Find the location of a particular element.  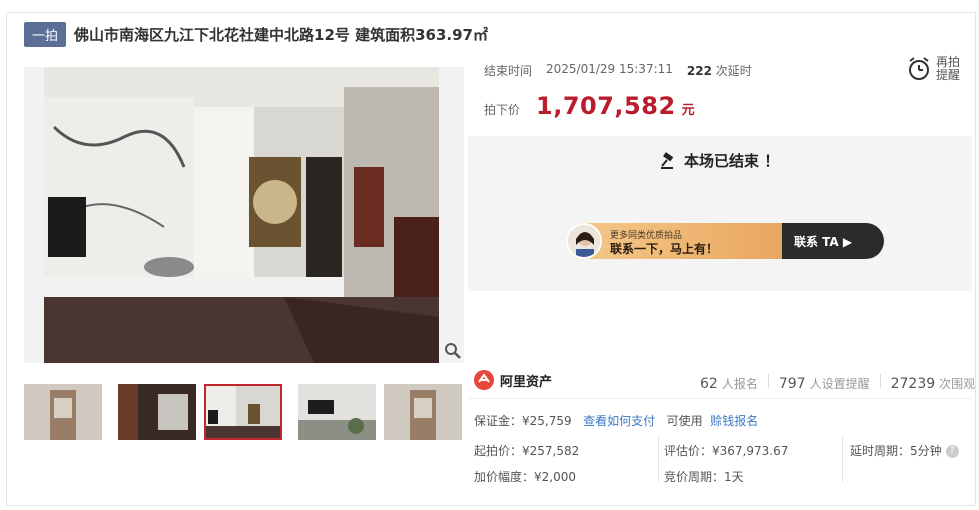

end-time-value: 2025/01/29 15:37:11 is located at coordinates (609, 69).